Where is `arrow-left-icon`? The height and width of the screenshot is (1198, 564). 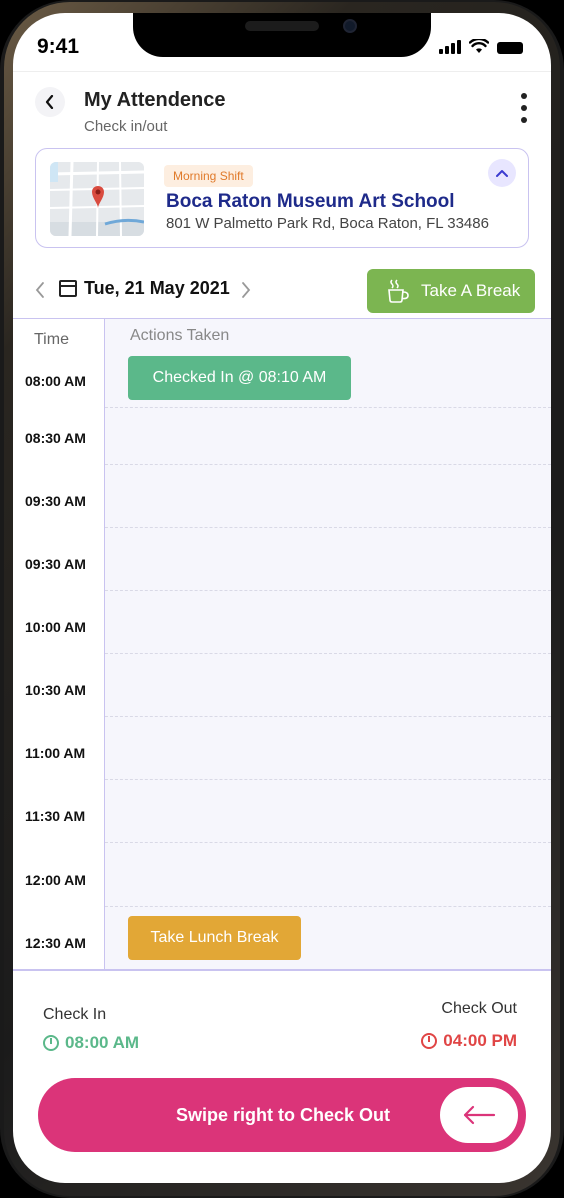
arrow-left-icon is located at coordinates (479, 1115).